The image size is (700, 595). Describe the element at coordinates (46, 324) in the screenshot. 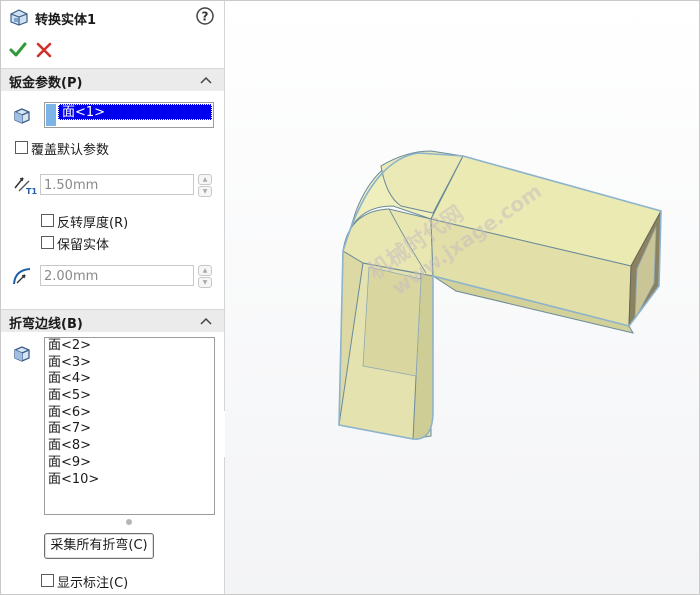

I see `section-title: 折弯边线(B)` at that location.